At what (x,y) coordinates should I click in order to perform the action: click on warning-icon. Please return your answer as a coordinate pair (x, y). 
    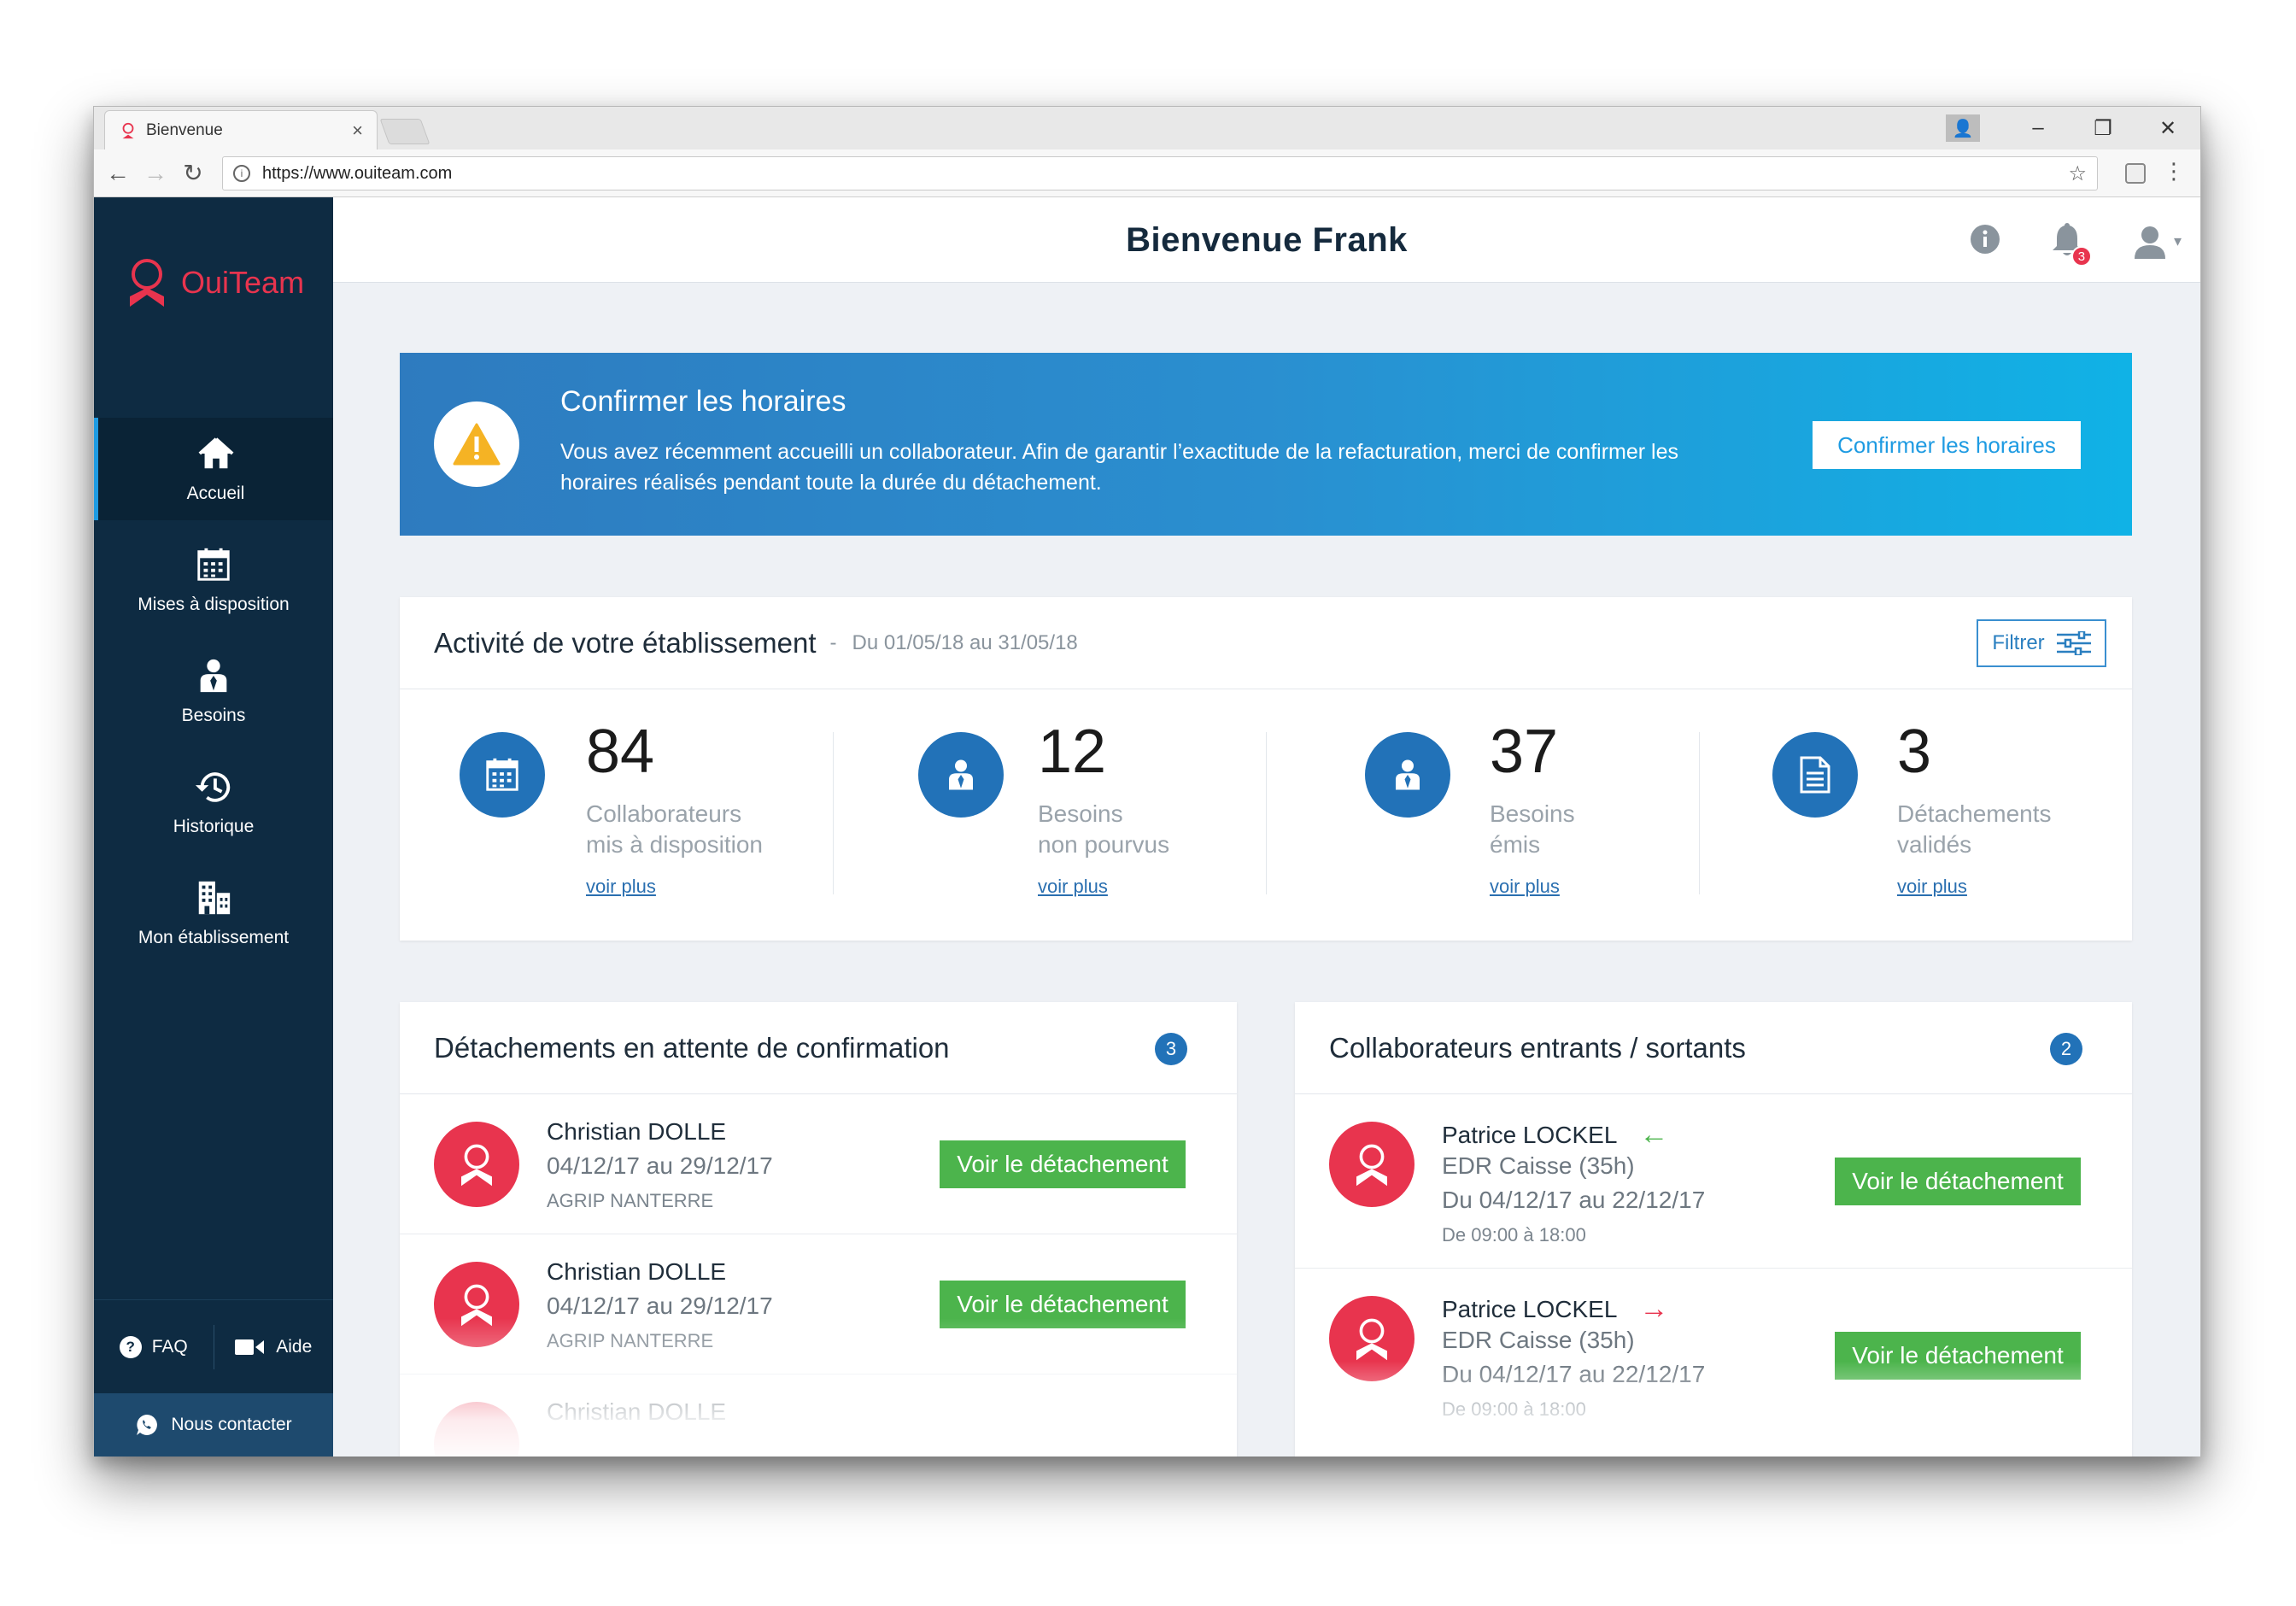
    Looking at the image, I should click on (477, 444).